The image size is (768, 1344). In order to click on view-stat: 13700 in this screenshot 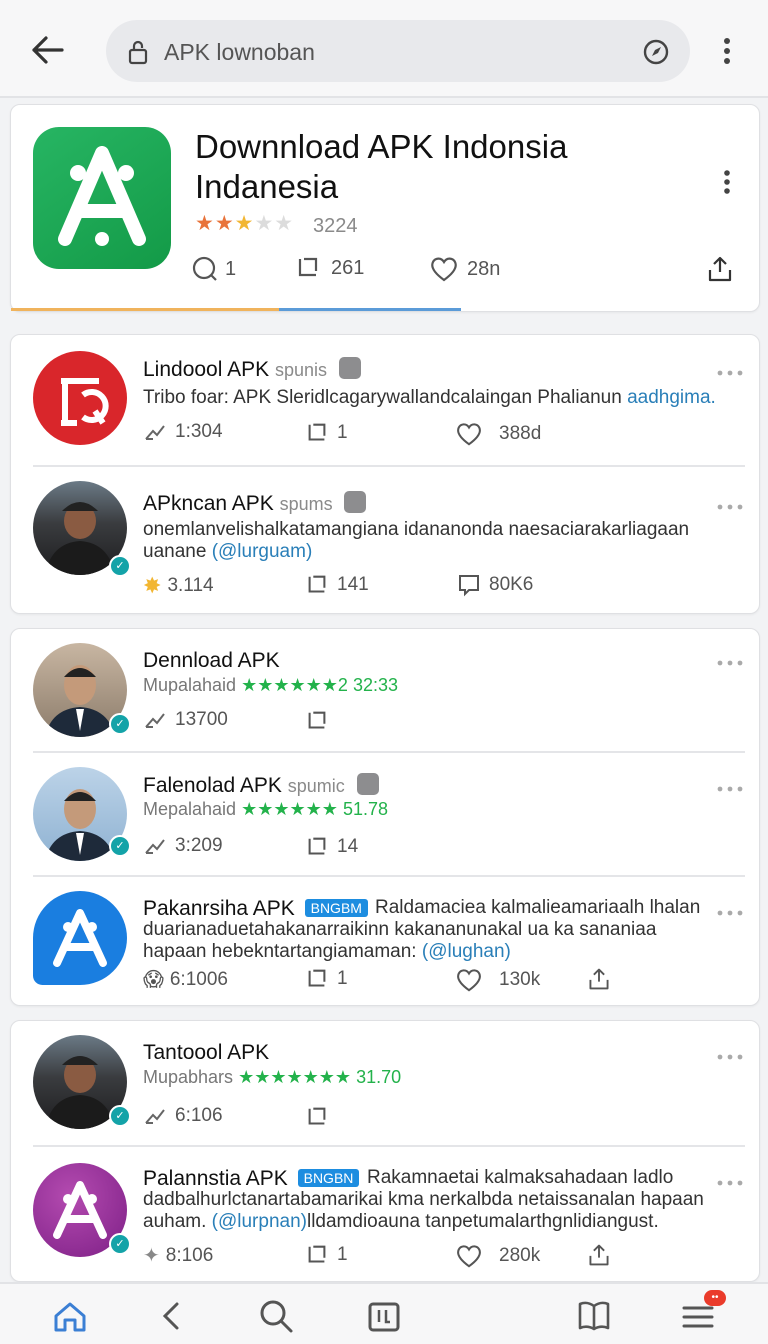, I will do `click(185, 720)`.